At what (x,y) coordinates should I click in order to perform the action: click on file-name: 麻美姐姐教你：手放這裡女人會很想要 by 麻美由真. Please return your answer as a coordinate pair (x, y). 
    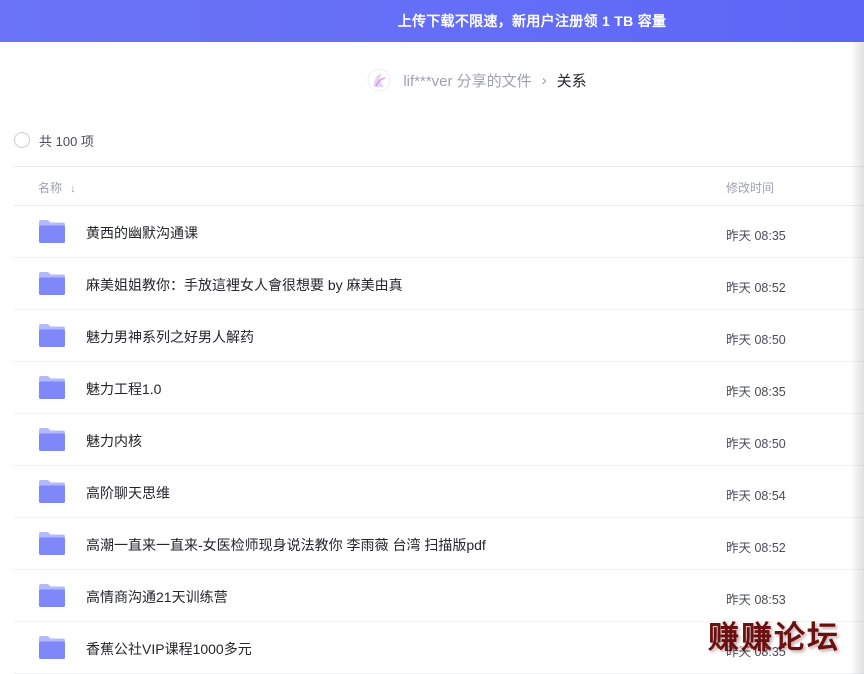
    Looking at the image, I should click on (244, 285).